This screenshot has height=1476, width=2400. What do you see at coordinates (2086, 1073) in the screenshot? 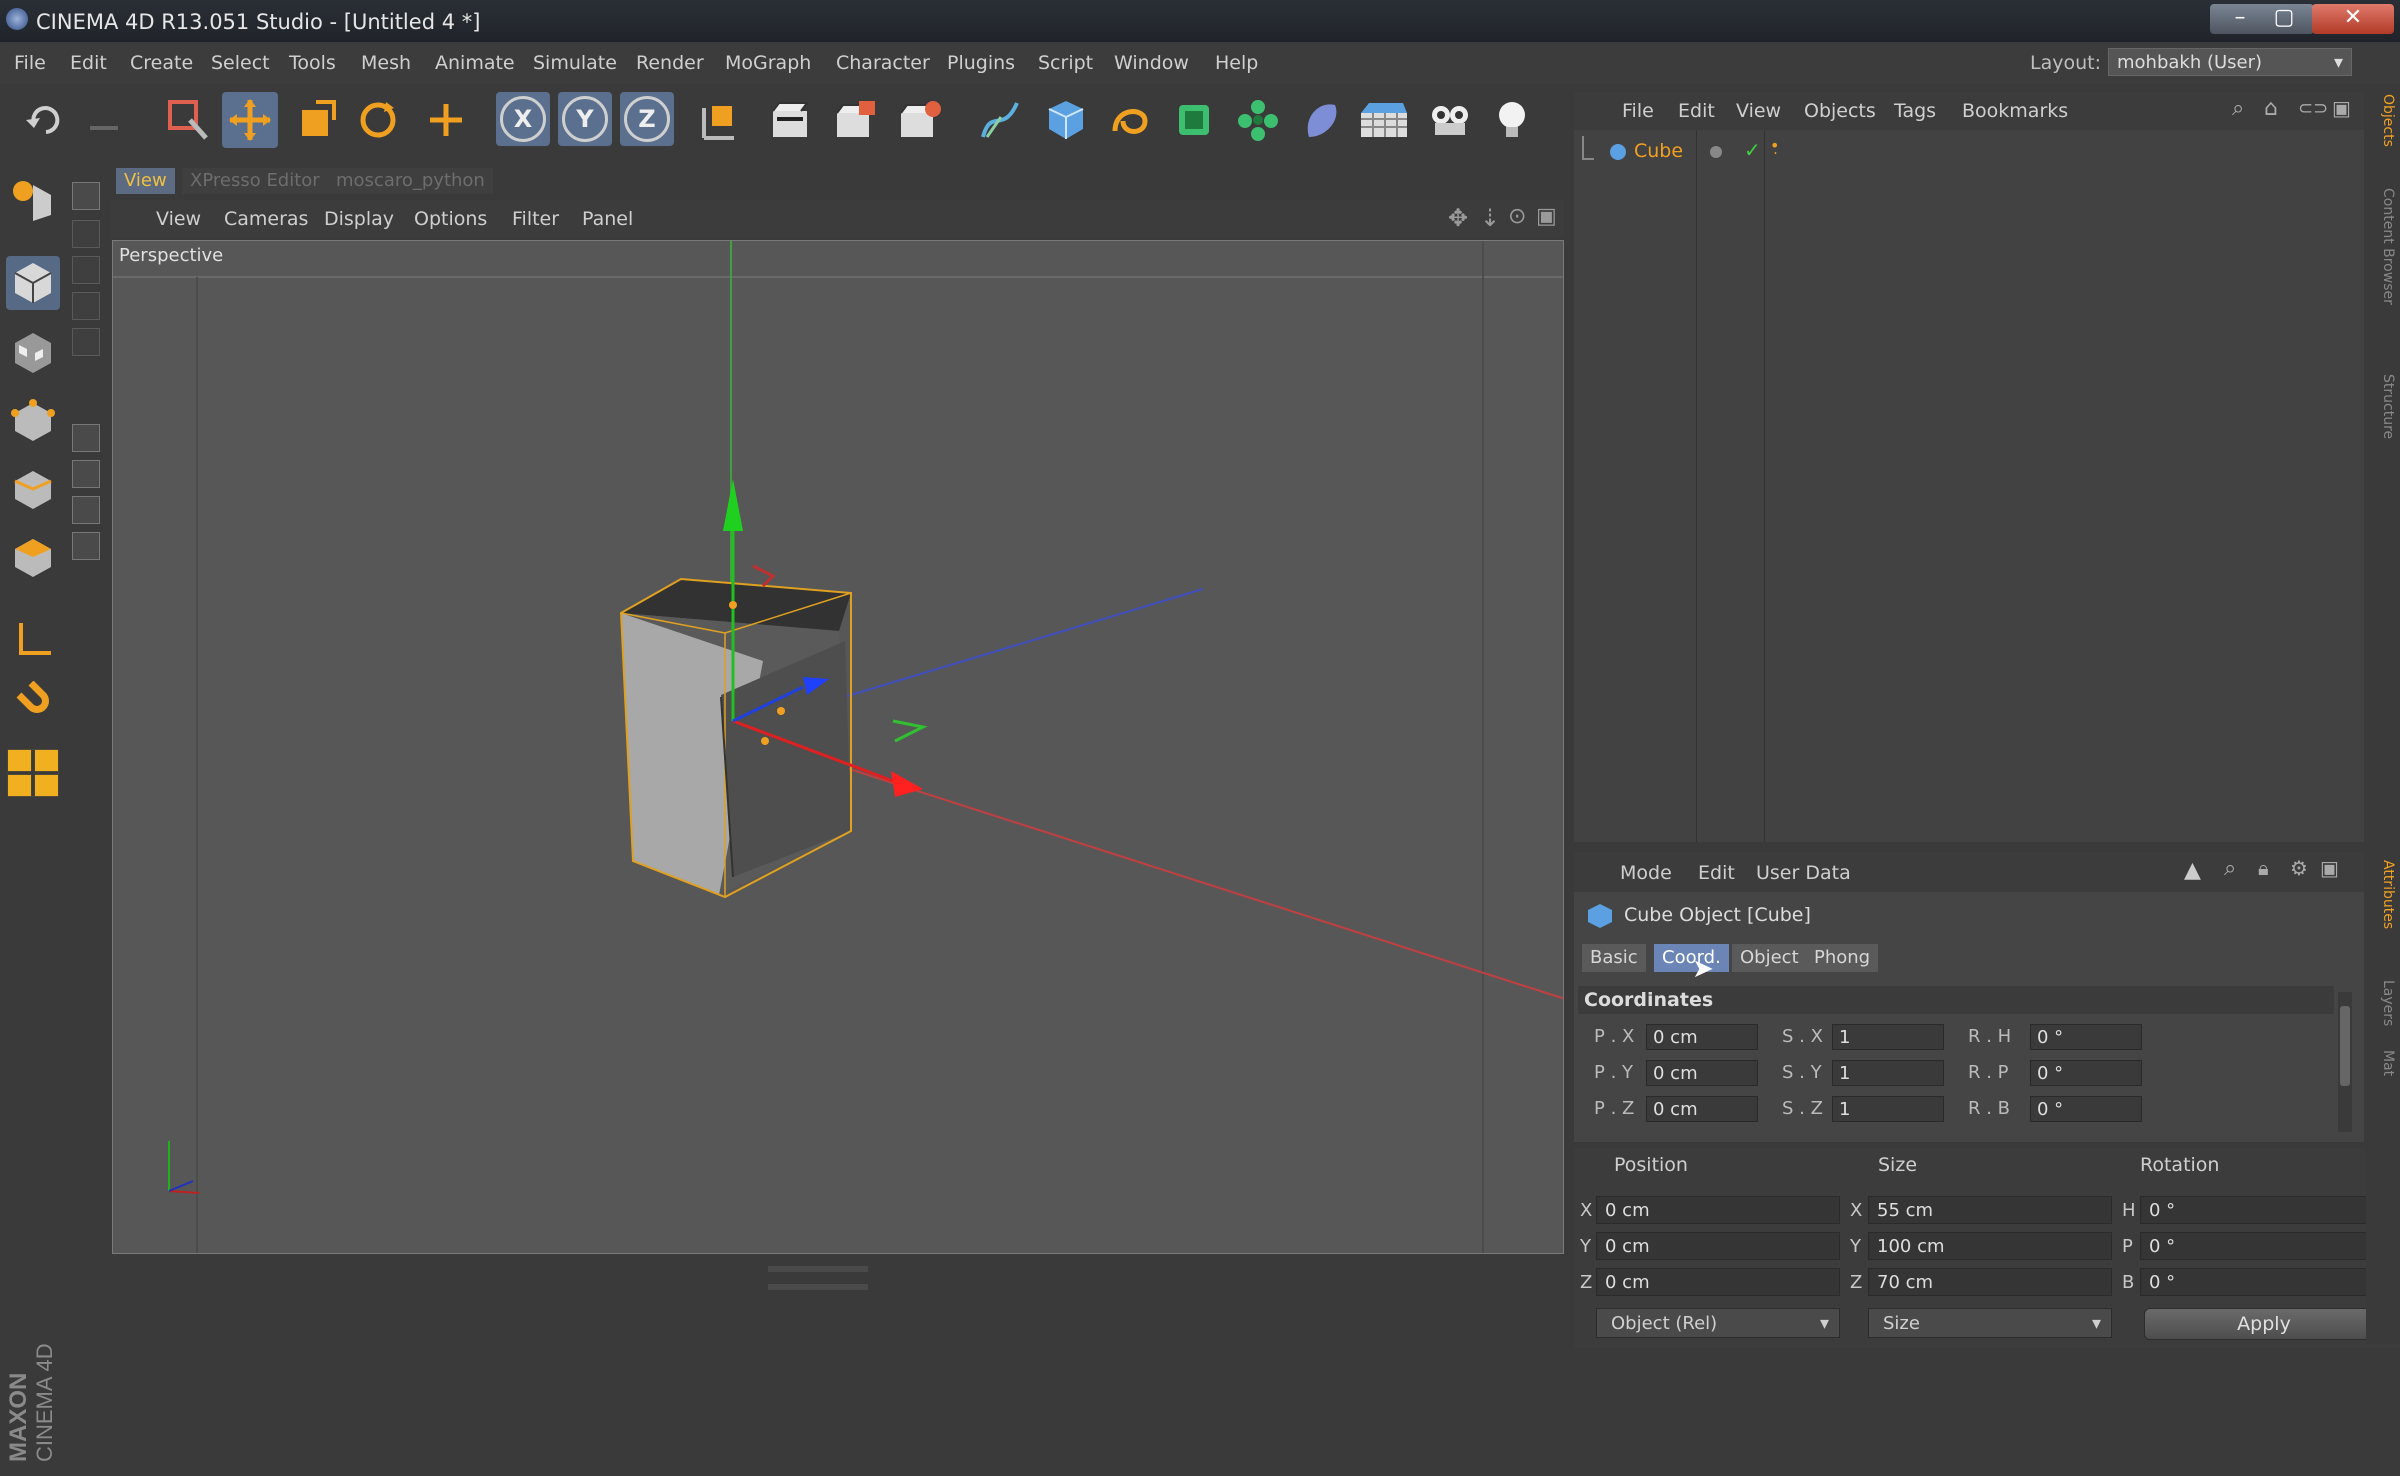
I see `r-p-field: 0 °` at bounding box center [2086, 1073].